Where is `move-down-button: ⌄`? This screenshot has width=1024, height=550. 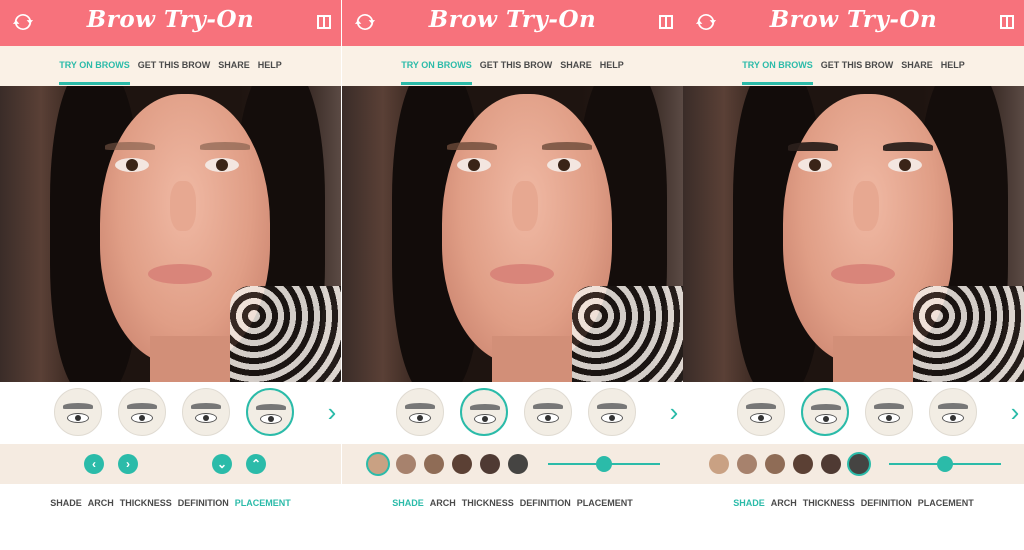 move-down-button: ⌄ is located at coordinates (222, 464).